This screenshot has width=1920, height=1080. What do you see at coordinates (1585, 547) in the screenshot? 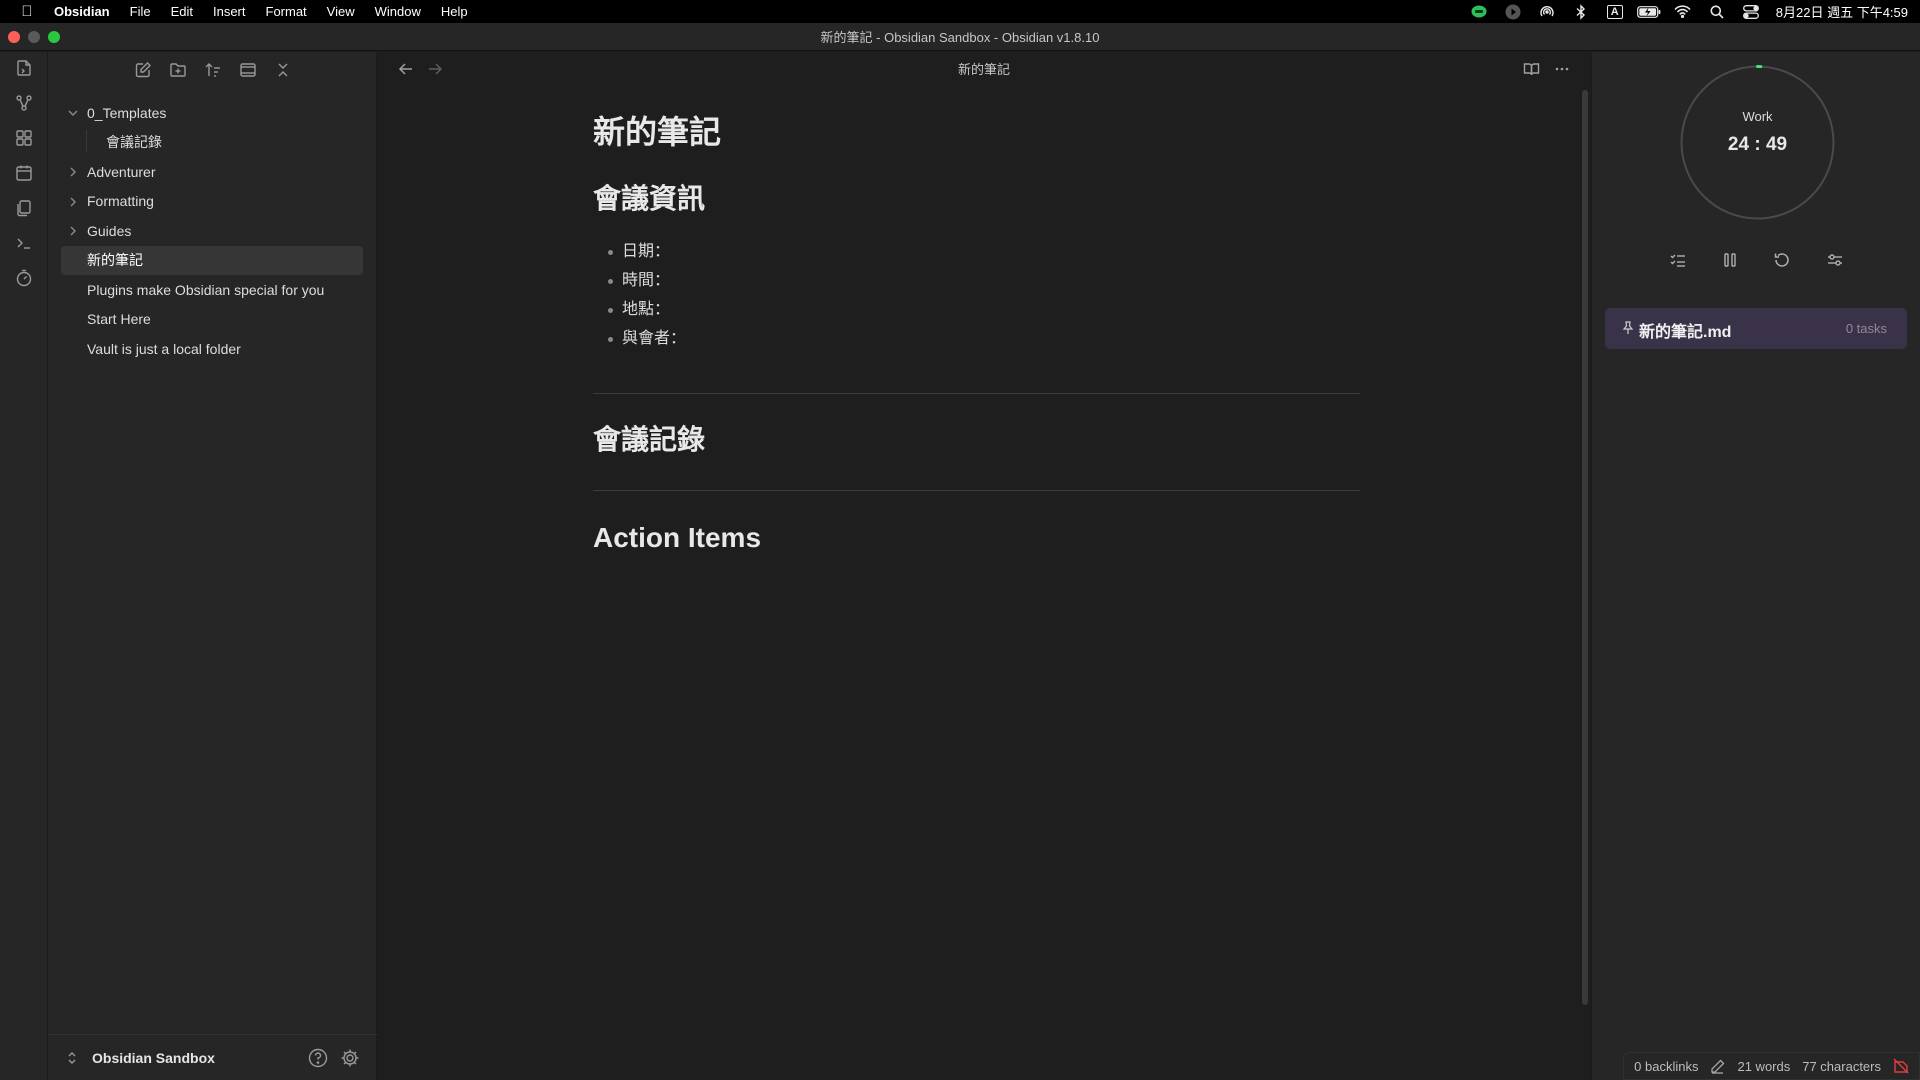
I see `editor-scrollbar` at bounding box center [1585, 547].